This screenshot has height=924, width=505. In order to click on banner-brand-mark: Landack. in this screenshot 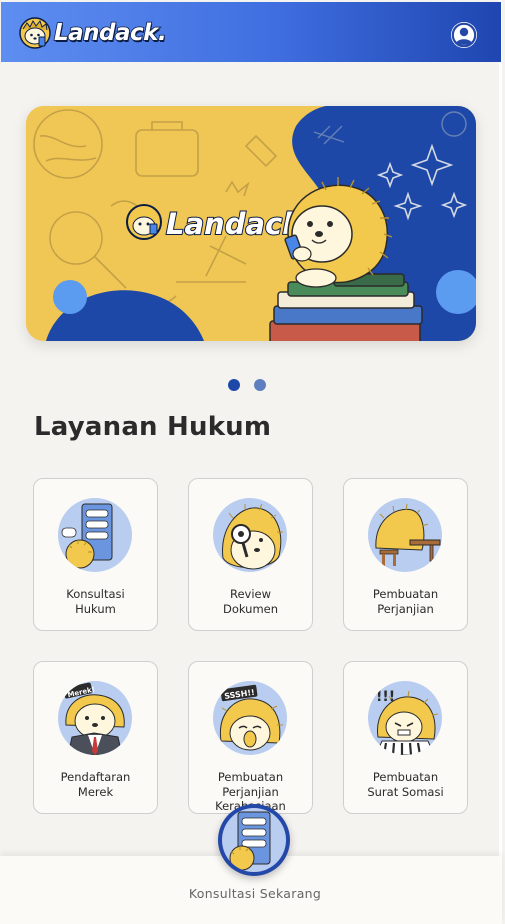, I will do `click(220, 223)`.